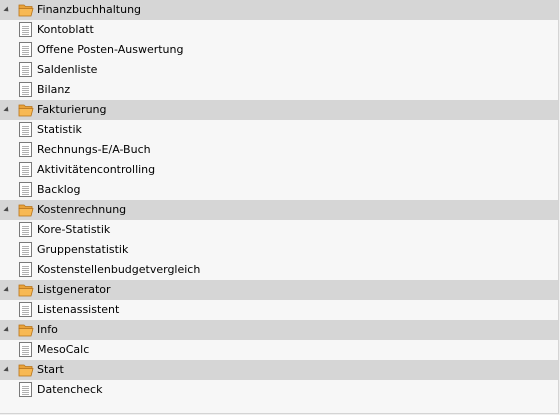  Describe the element at coordinates (279, 110) in the screenshot. I see `group-header-fakturierung: Fakturierung` at that location.